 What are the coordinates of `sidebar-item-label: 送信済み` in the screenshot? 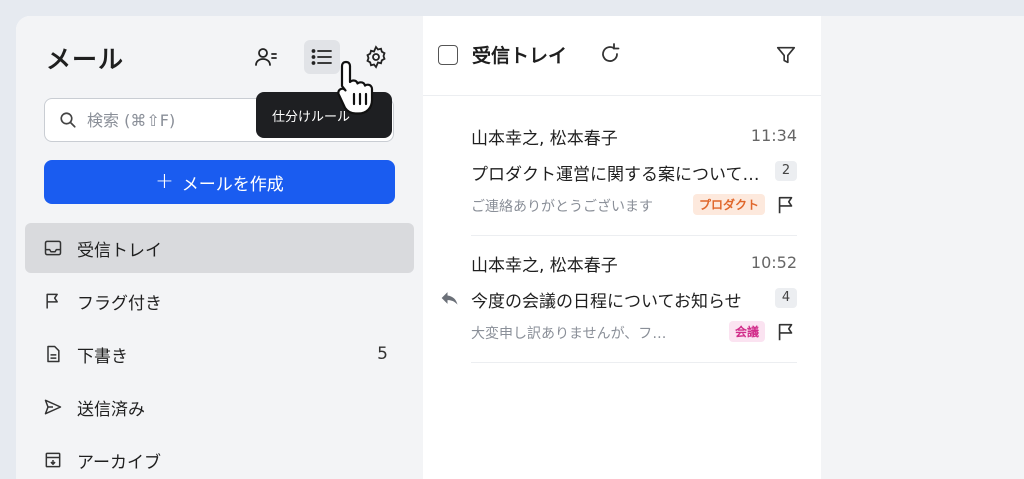 It's located at (111, 409).